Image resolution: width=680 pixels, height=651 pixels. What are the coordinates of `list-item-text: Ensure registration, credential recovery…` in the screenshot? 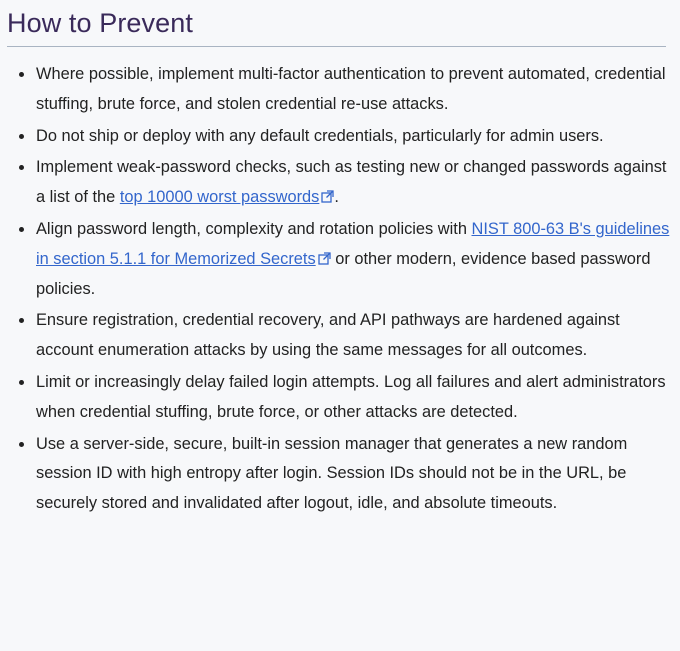 It's located at (328, 335).